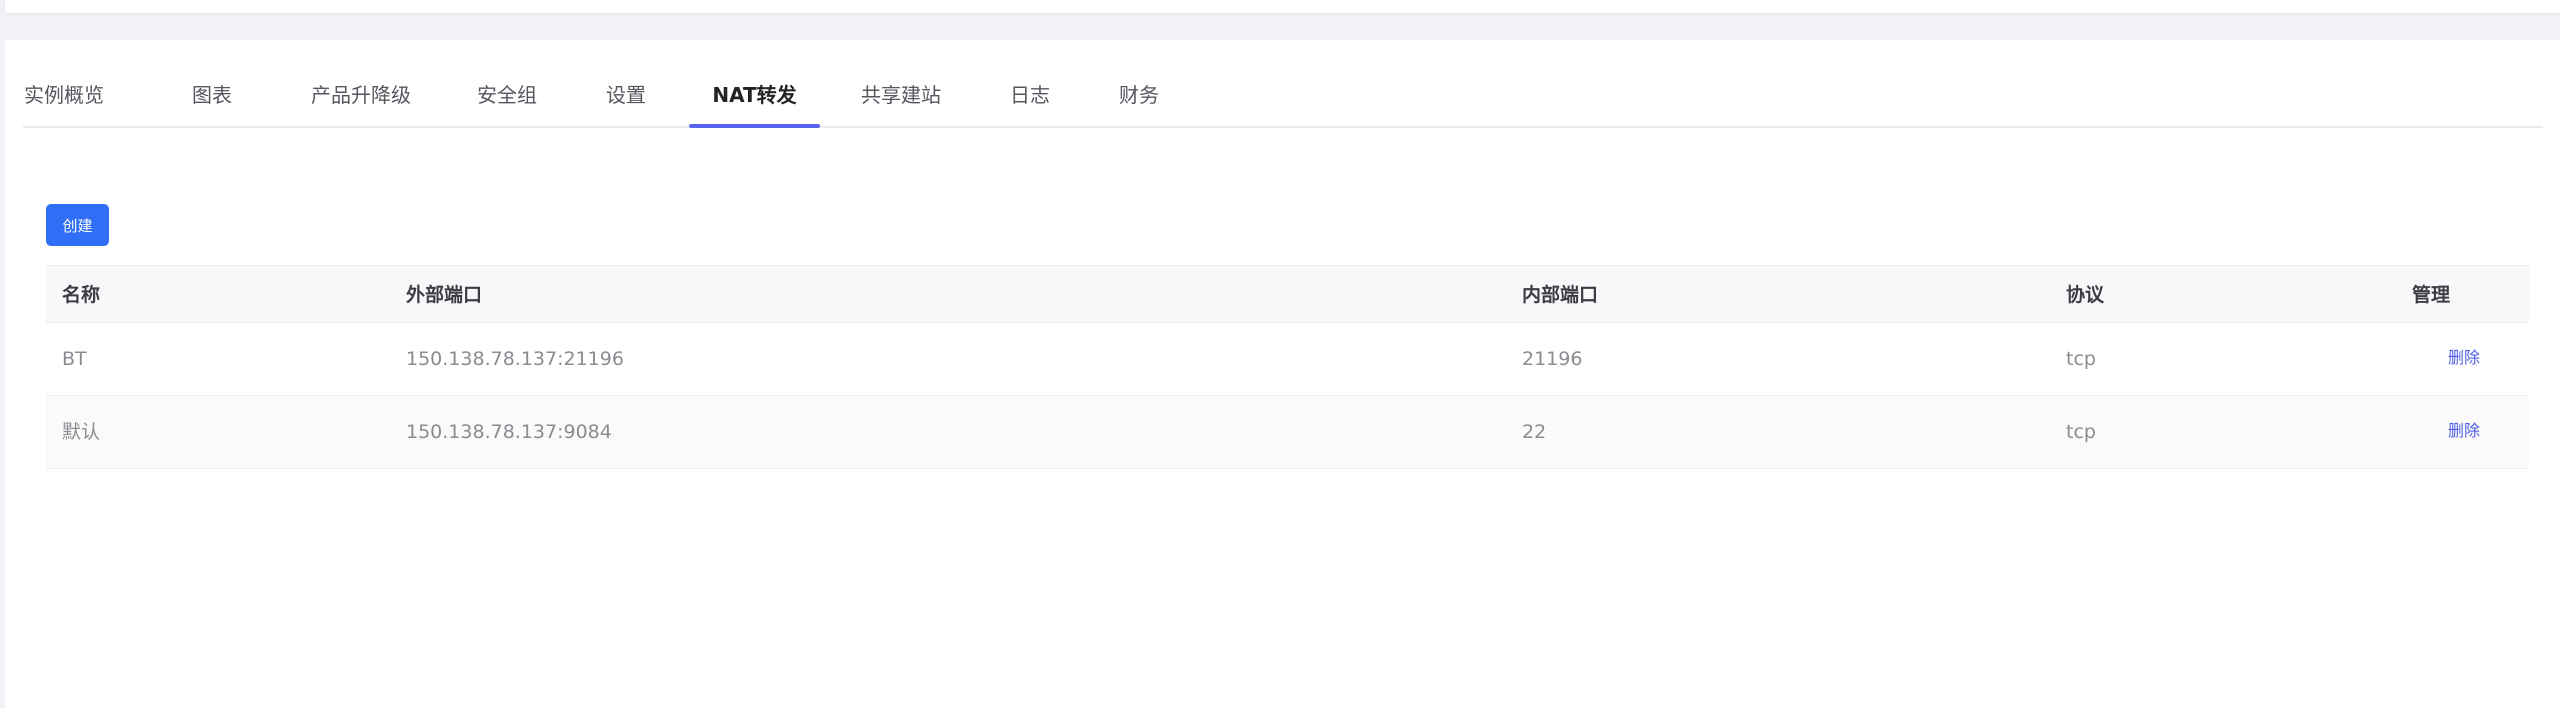  Describe the element at coordinates (2085, 295) in the screenshot. I see `header-protocol: 协议` at that location.